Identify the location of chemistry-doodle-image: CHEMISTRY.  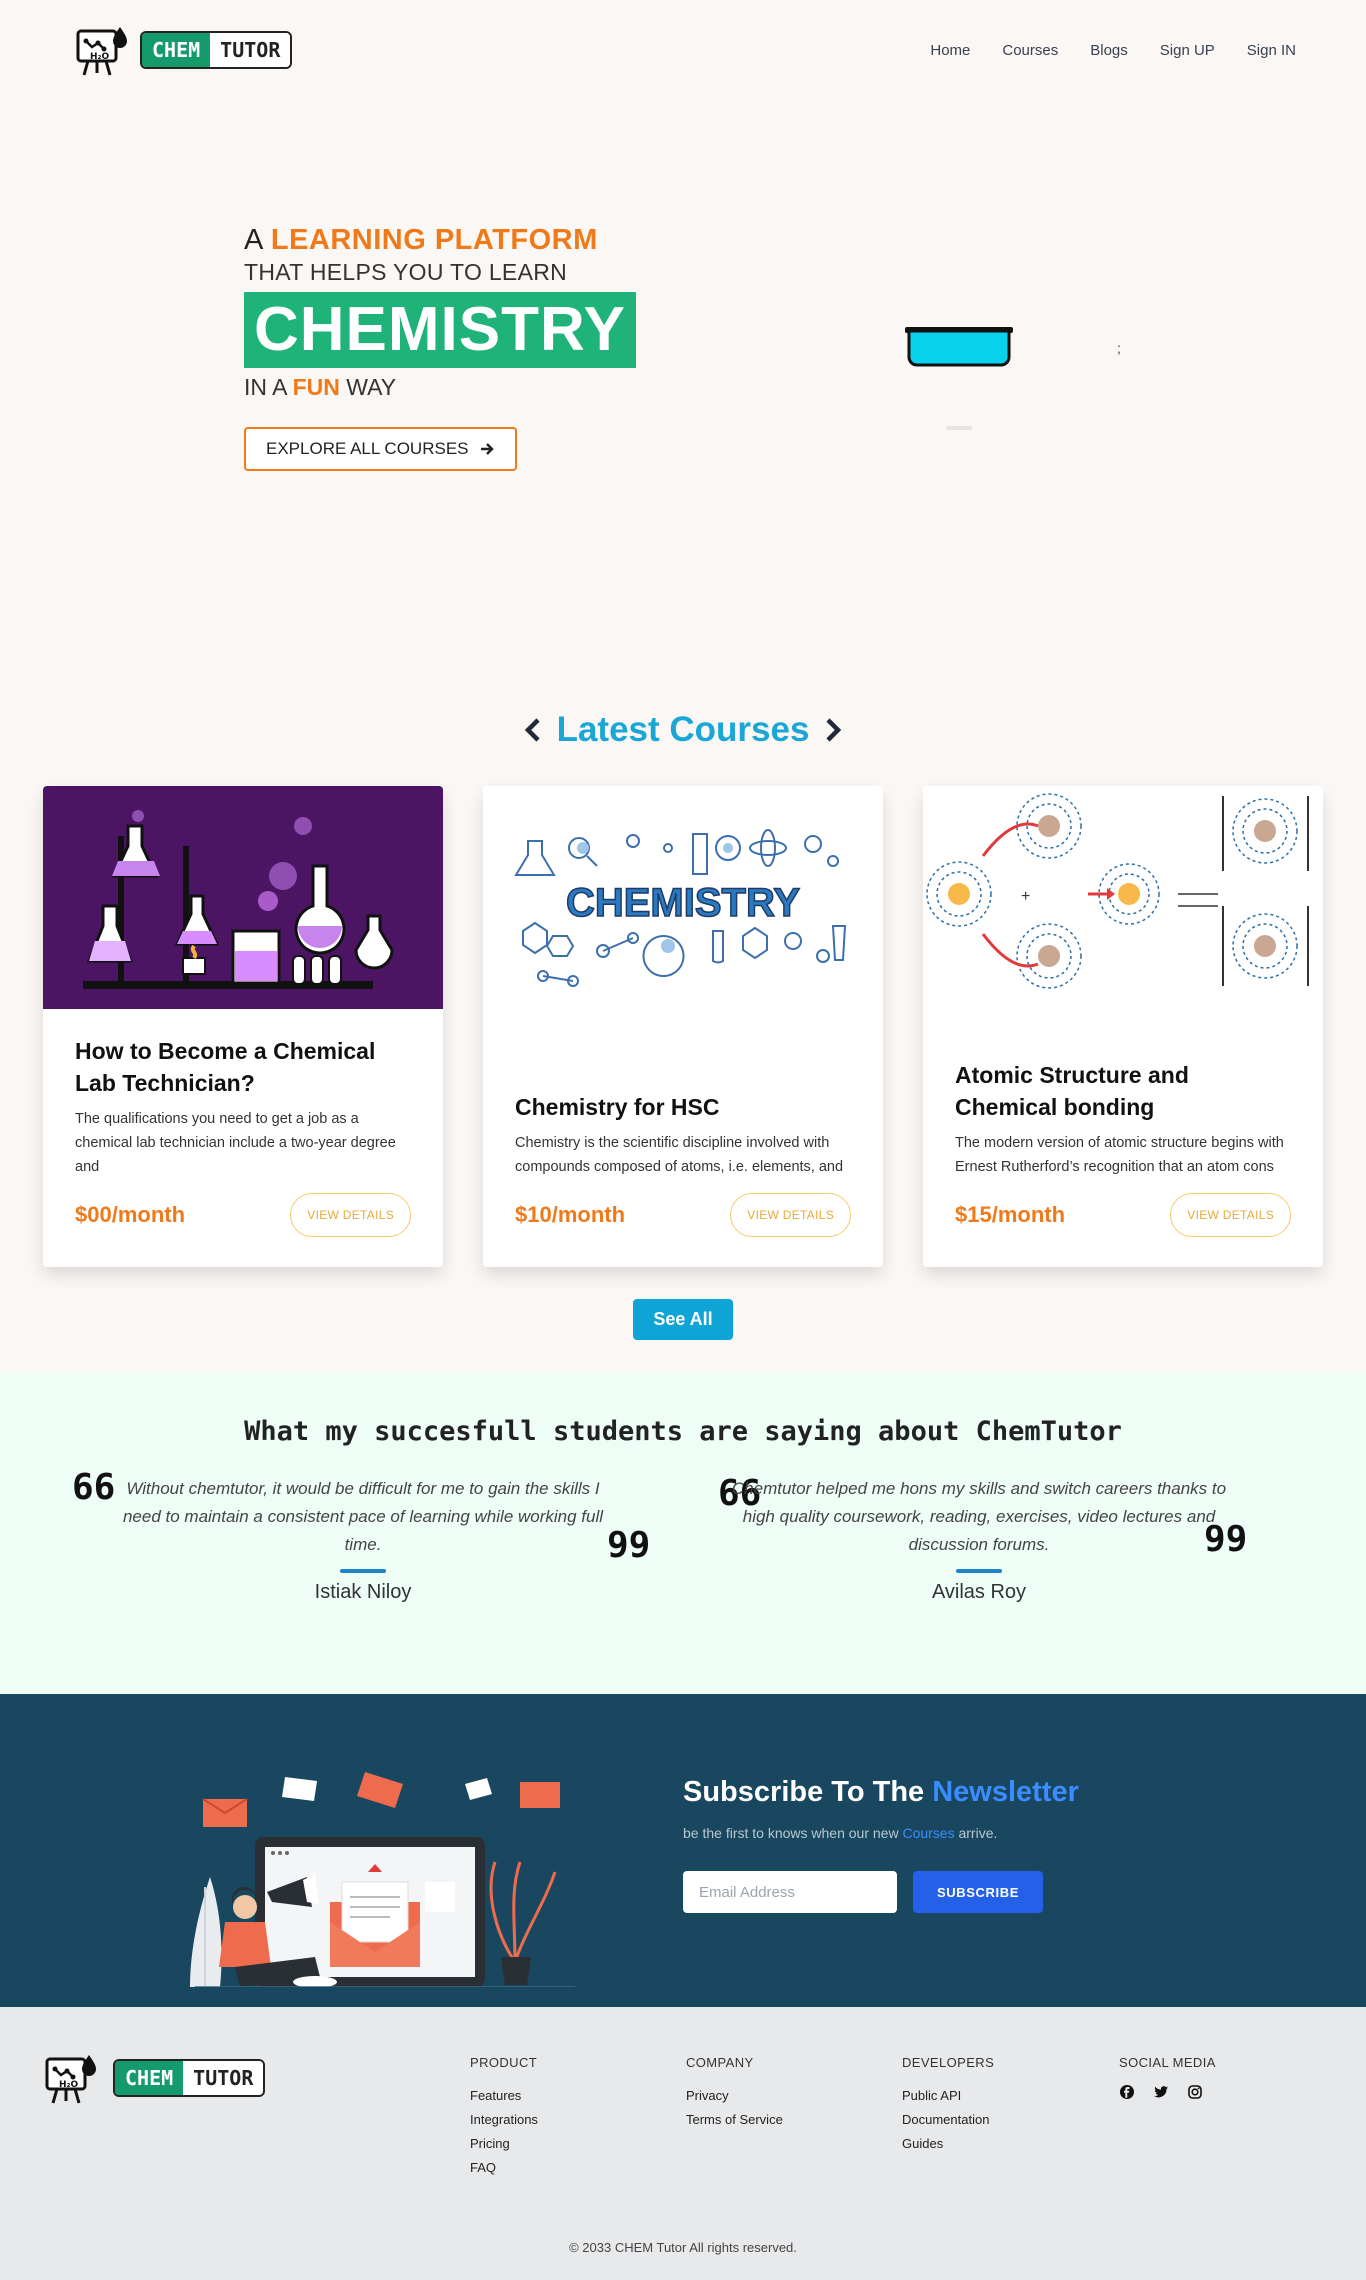
(683, 904).